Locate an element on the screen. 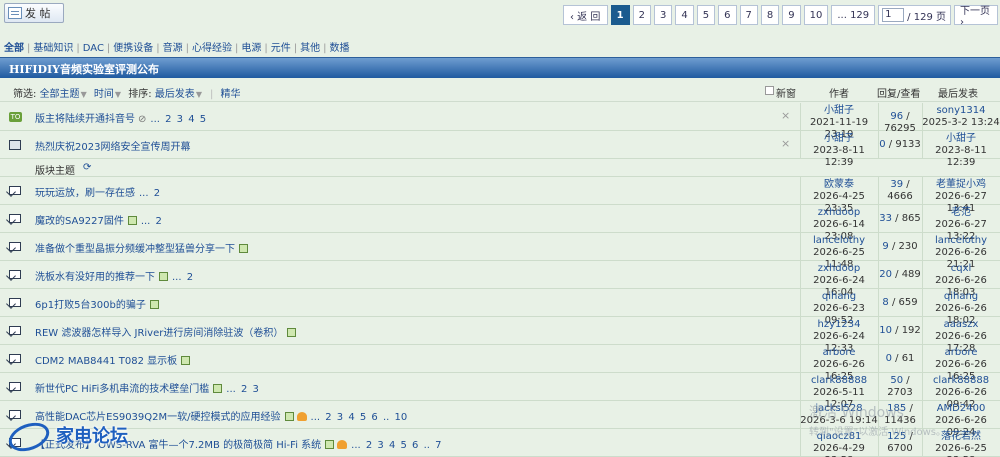 The image size is (1000, 457). view-count: 6700 is located at coordinates (900, 448).